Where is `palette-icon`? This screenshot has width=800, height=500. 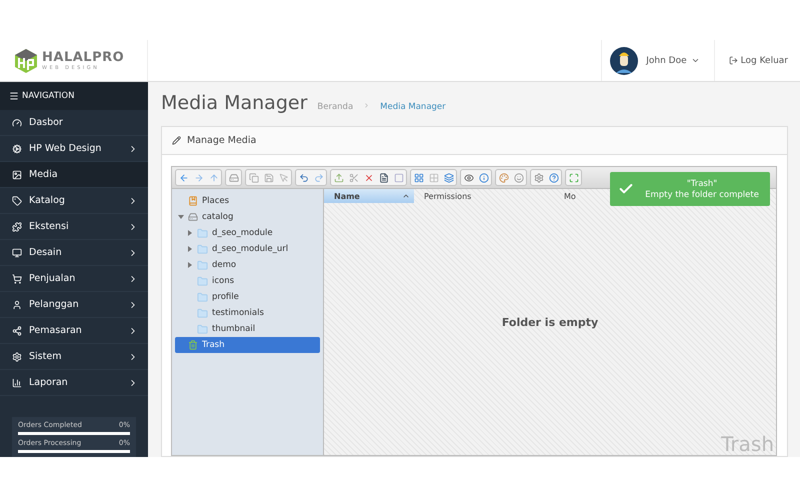
palette-icon is located at coordinates (503, 177).